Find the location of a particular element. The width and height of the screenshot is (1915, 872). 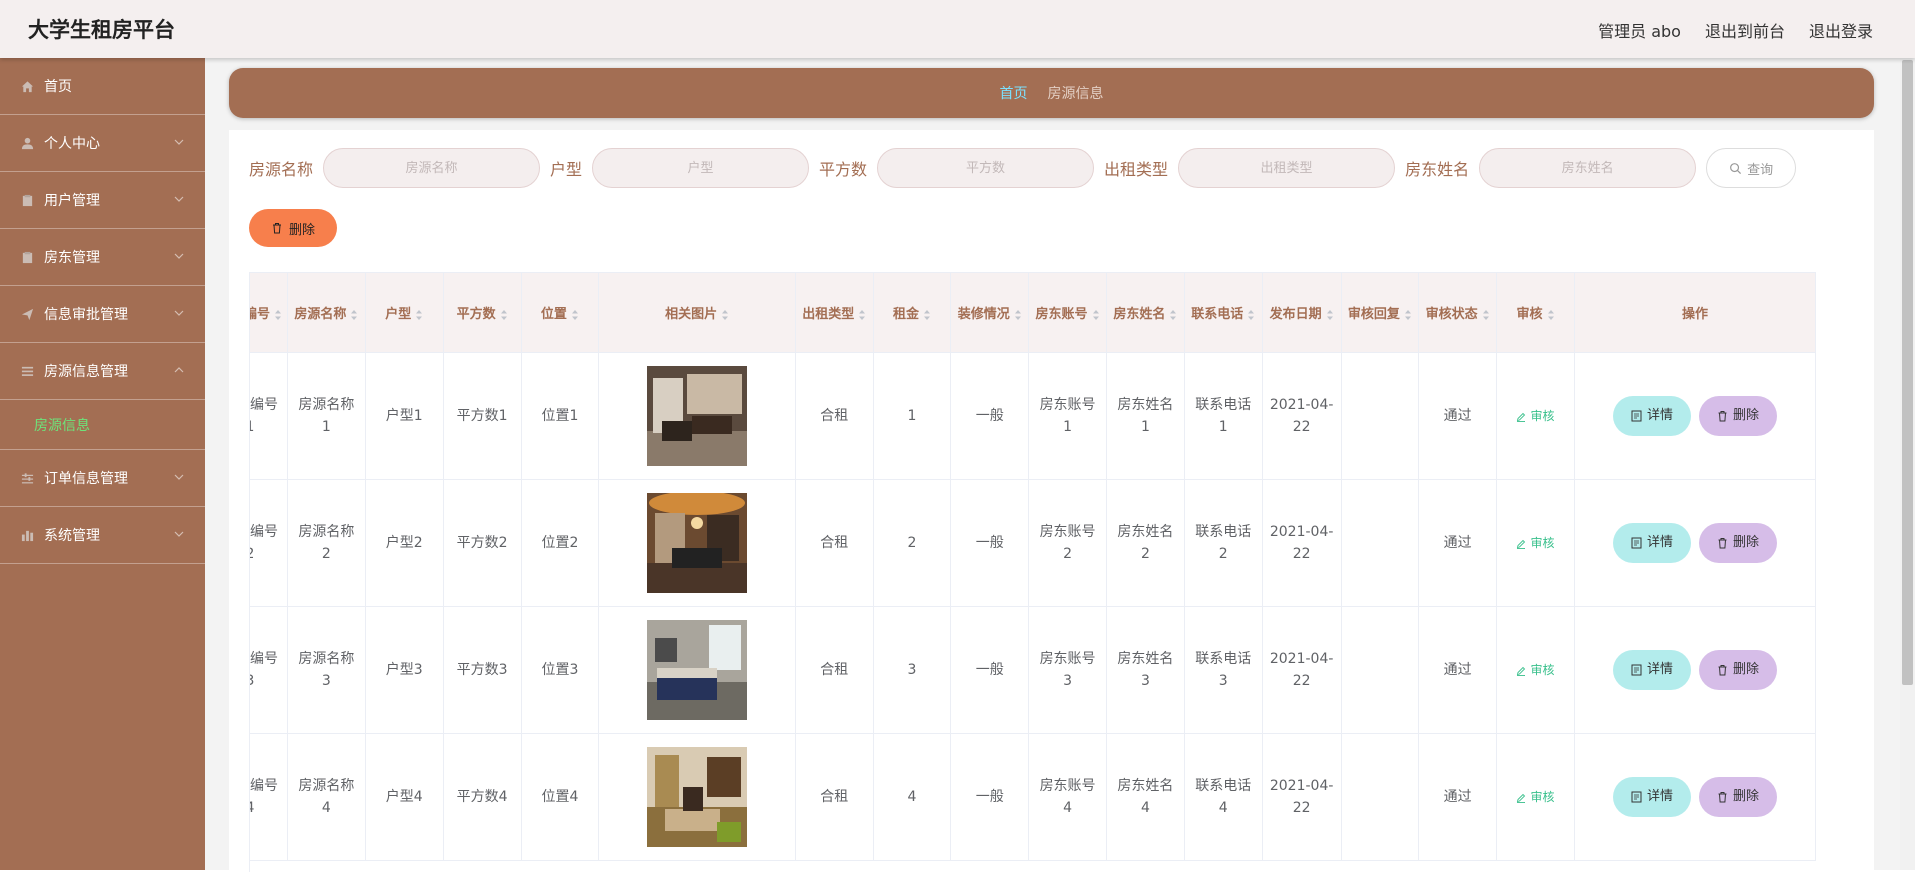

sidebar-item-system: 系统管理 is located at coordinates (102, 535).